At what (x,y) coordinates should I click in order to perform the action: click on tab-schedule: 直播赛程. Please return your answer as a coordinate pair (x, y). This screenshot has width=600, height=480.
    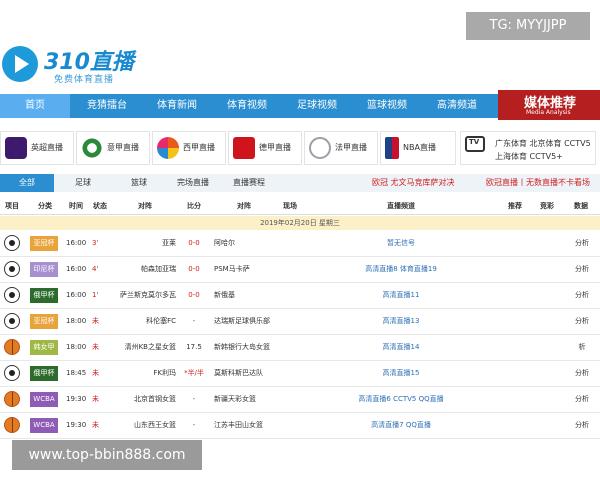
    Looking at the image, I should click on (249, 183).